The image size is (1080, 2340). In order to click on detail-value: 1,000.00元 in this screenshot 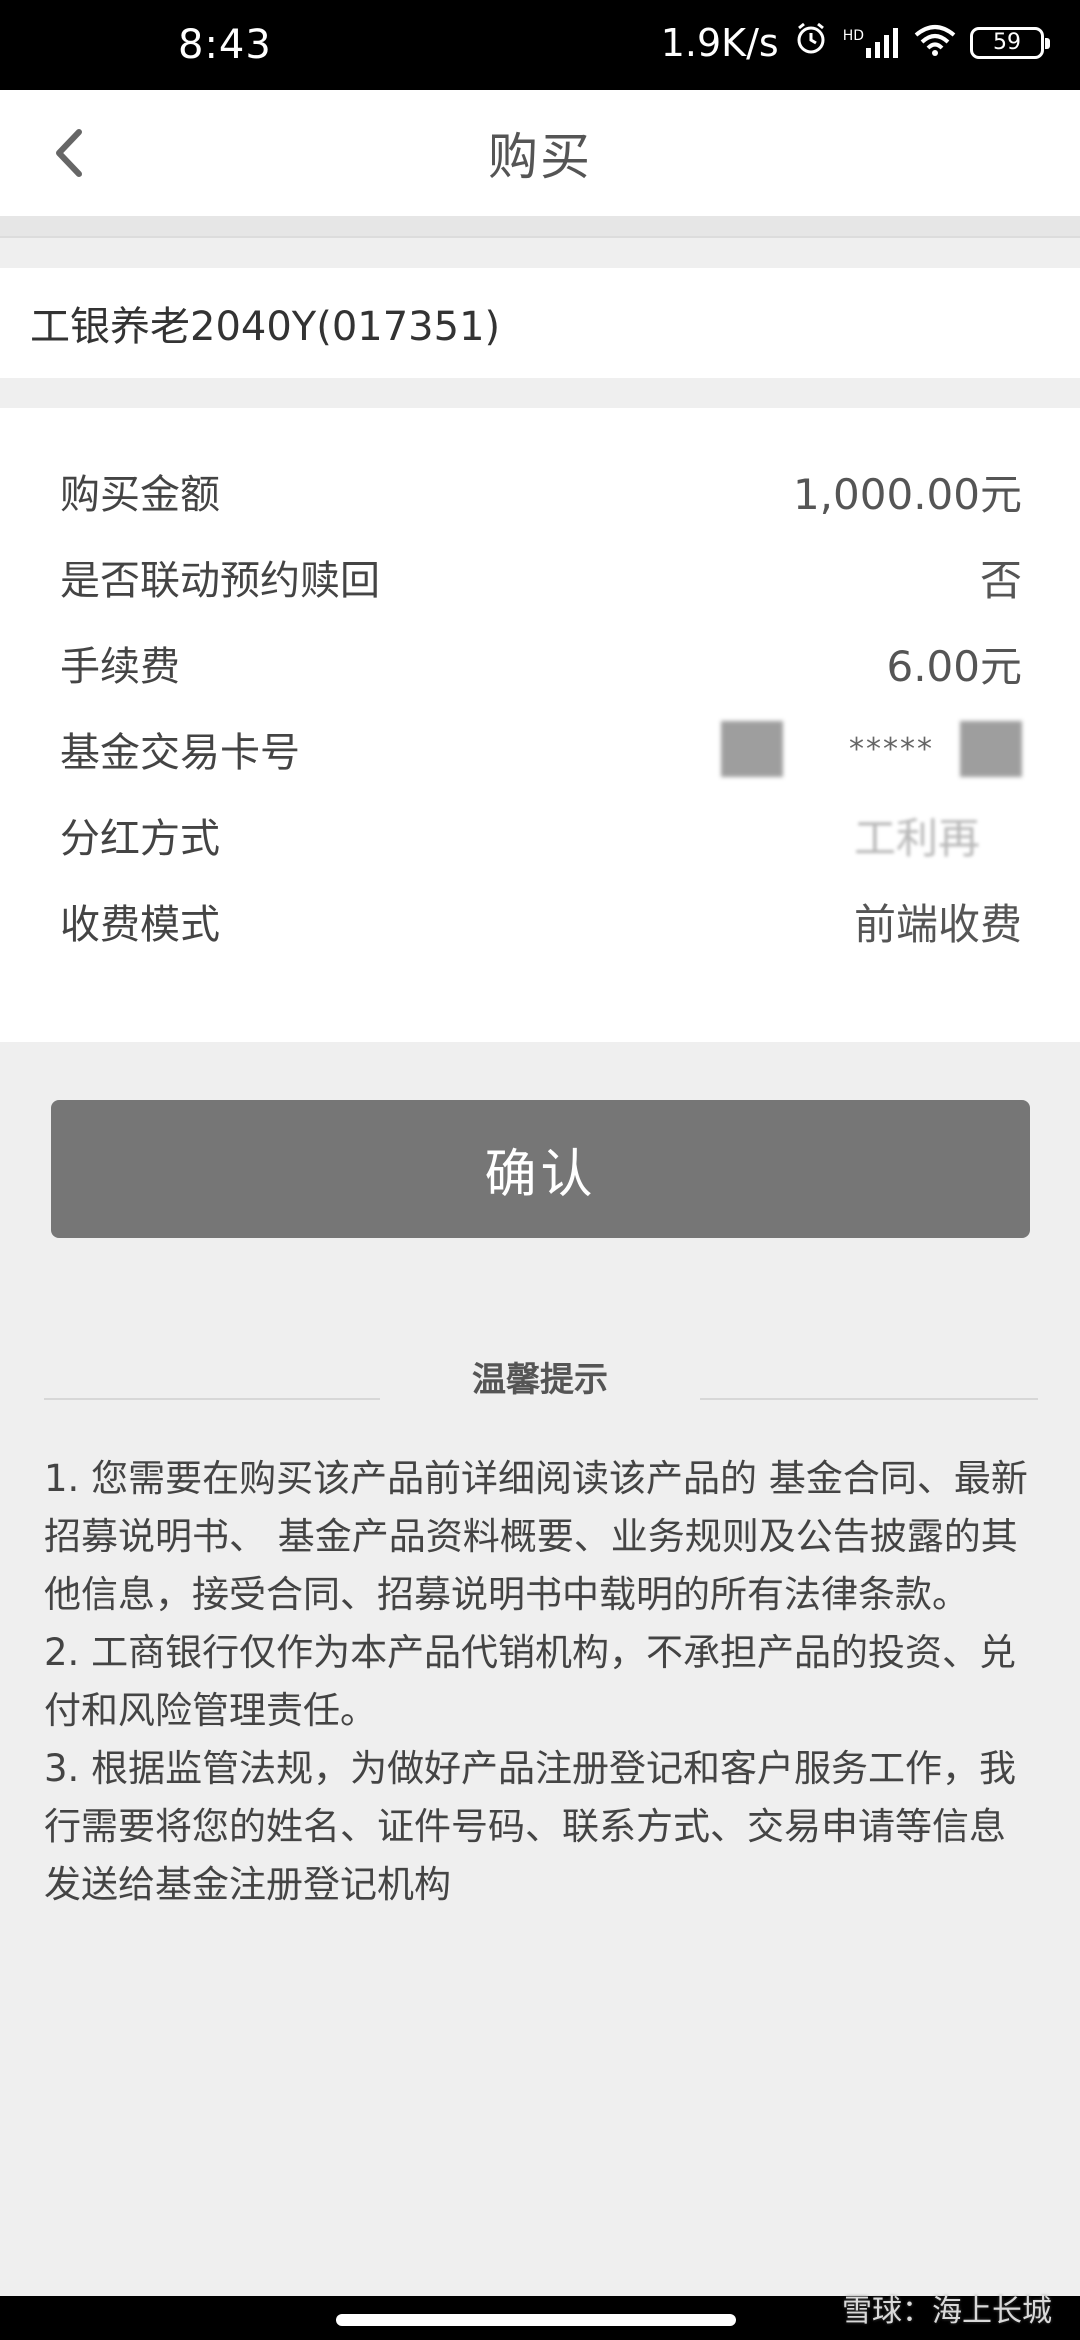, I will do `click(907, 494)`.